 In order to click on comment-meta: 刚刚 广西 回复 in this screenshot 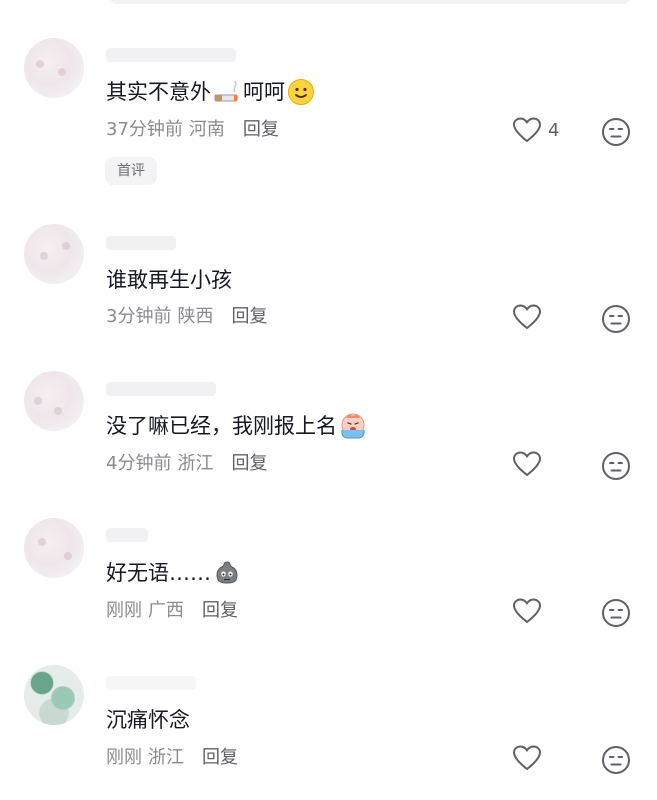, I will do `click(172, 611)`.